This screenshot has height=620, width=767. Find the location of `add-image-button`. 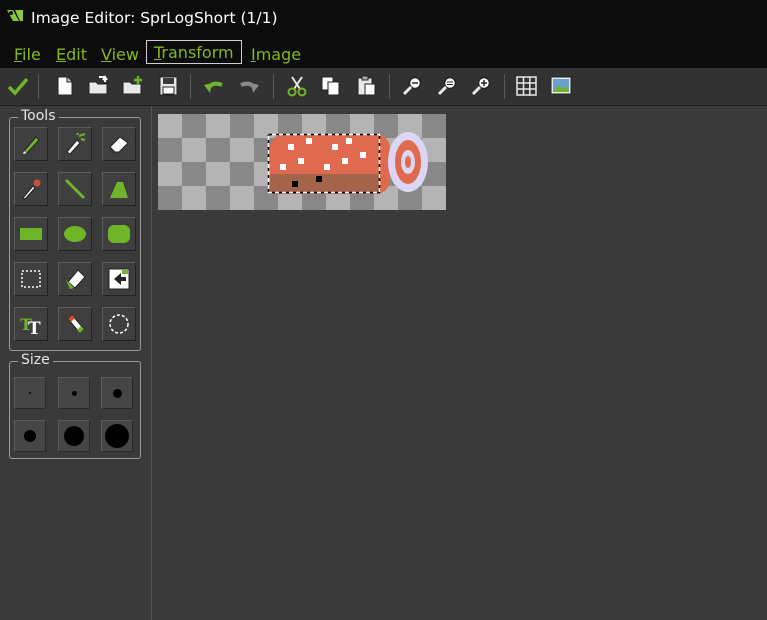

add-image-button is located at coordinates (133, 86).